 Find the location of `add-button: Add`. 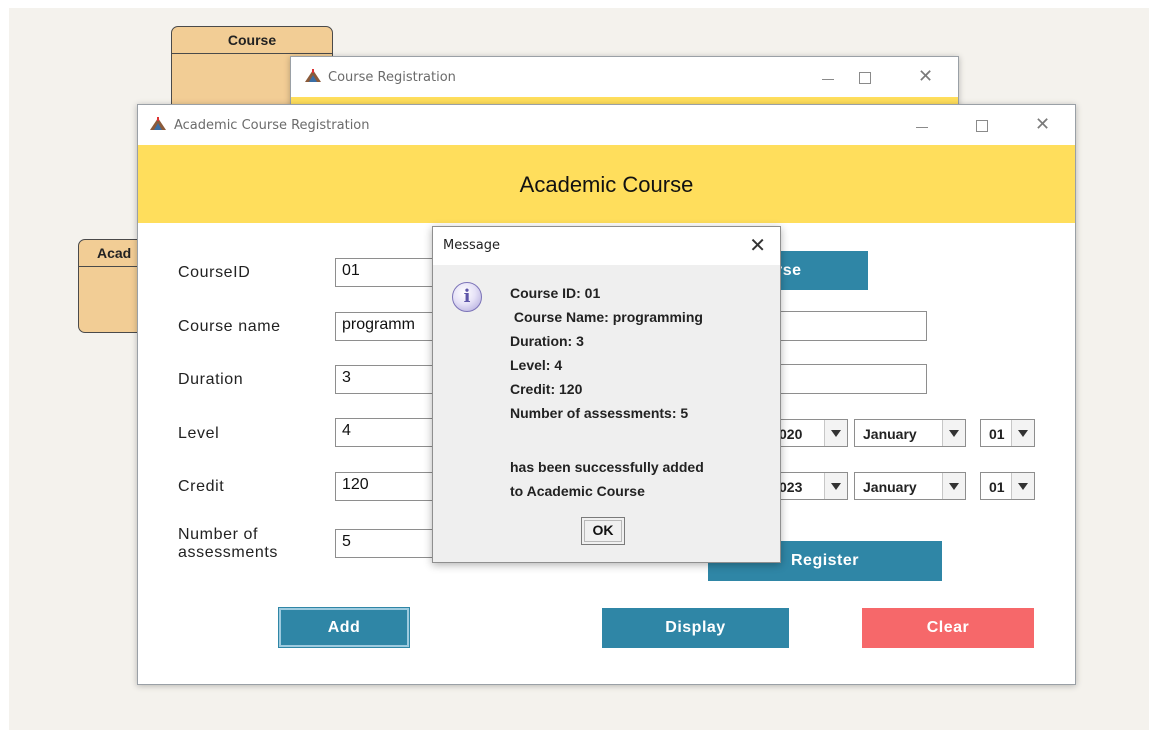

add-button: Add is located at coordinates (344, 627).